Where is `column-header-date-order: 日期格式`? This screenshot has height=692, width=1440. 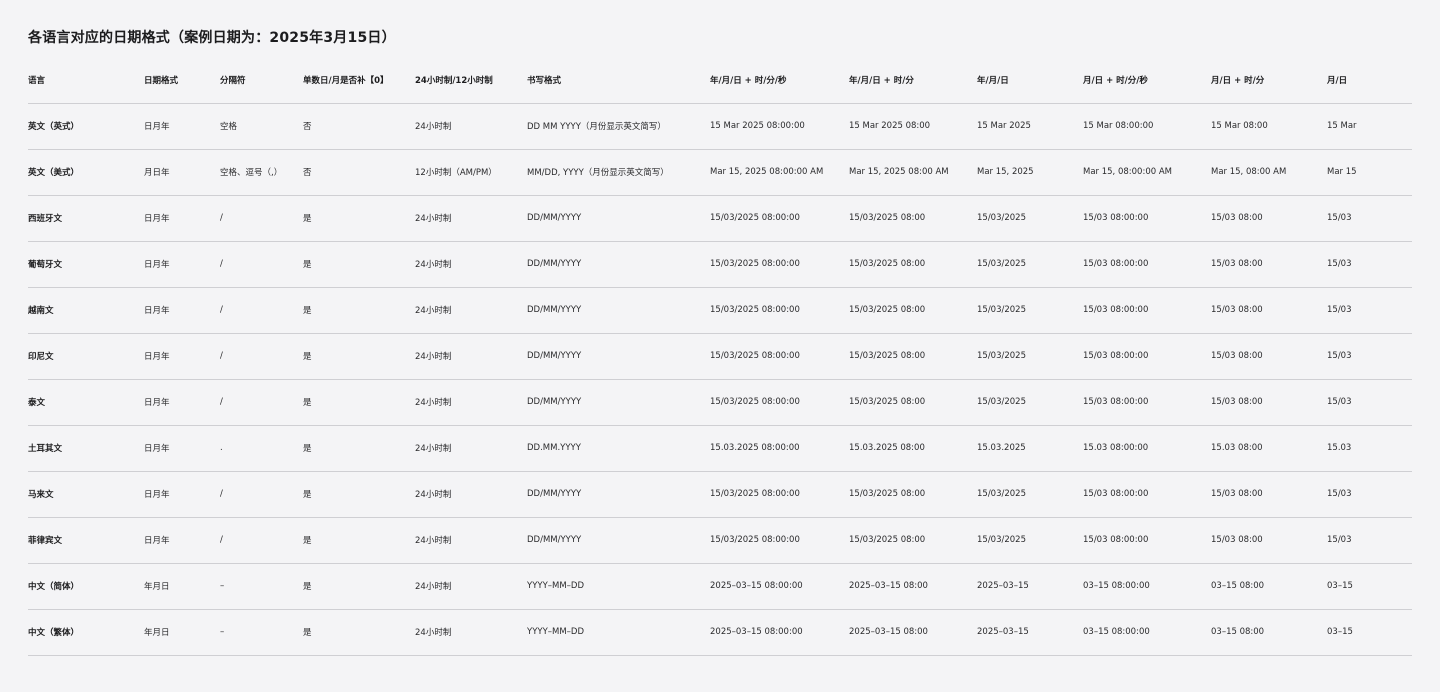 column-header-date-order: 日期格式 is located at coordinates (182, 80).